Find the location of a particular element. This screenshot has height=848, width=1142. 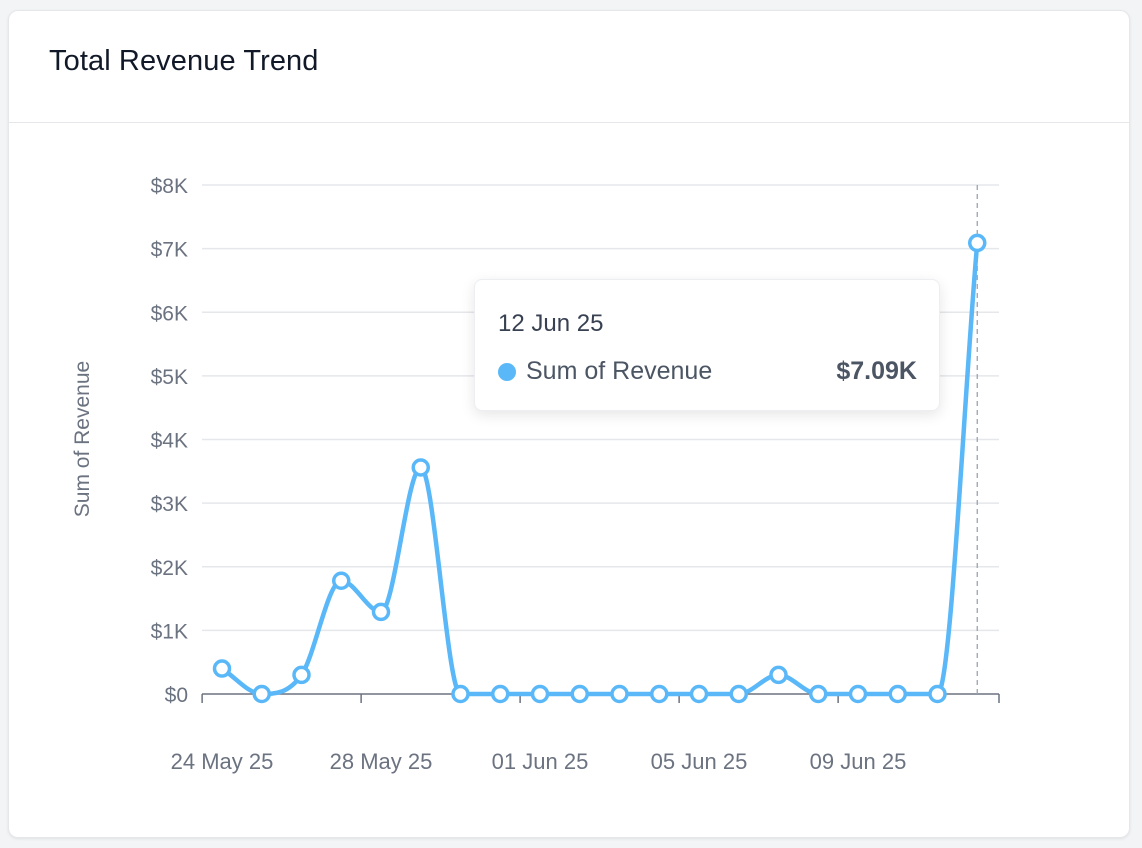

y-tick-label: $3K is located at coordinates (169, 504).